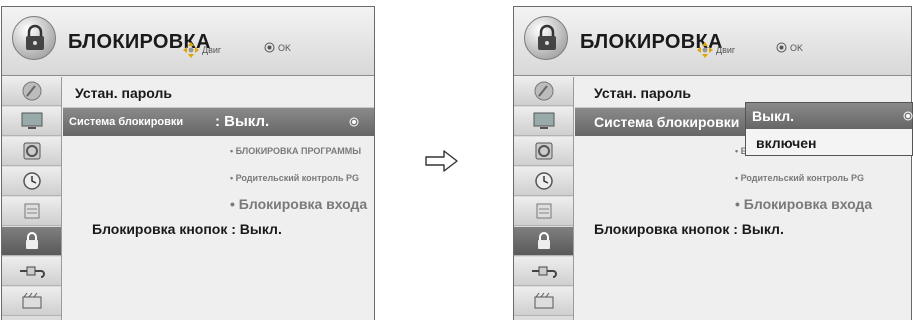 This screenshot has height=320, width=913. What do you see at coordinates (441, 161) in the screenshot?
I see `transition-arrow-icon` at bounding box center [441, 161].